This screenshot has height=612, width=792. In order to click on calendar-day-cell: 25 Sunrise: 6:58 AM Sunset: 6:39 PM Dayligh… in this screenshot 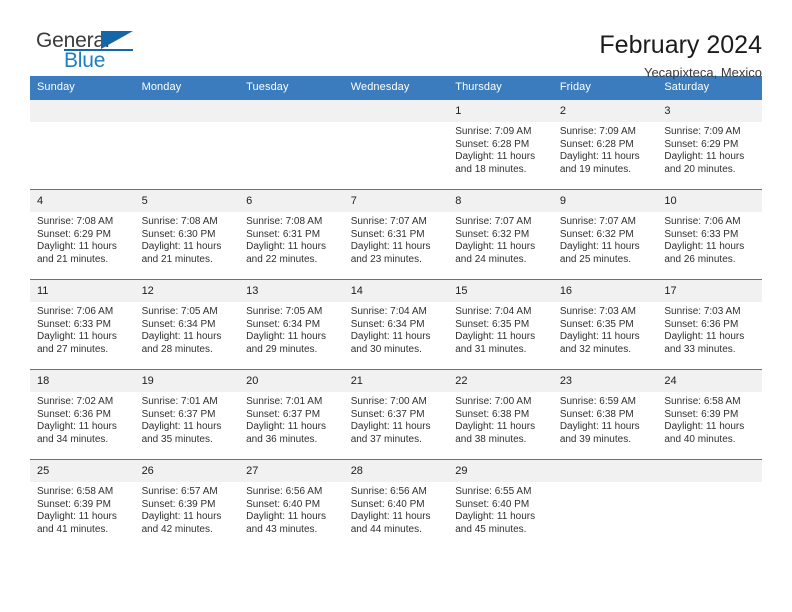, I will do `click(82, 504)`.